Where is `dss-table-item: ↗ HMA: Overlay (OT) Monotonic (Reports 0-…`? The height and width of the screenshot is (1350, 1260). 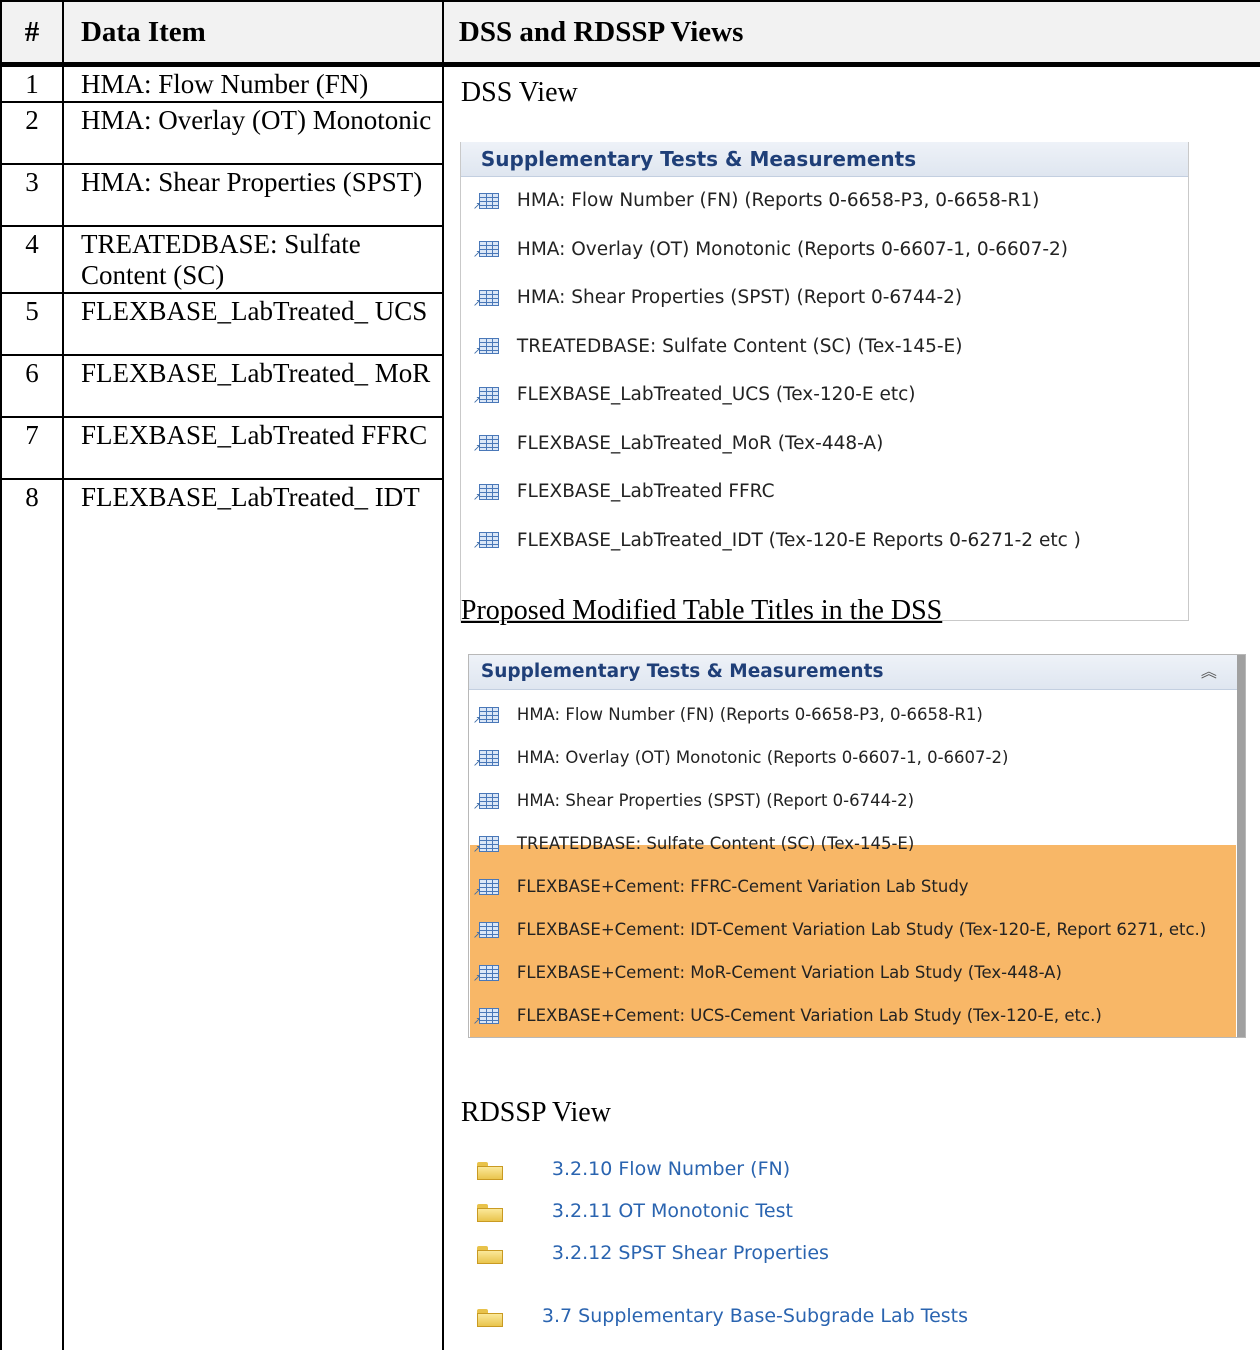 dss-table-item: ↗ HMA: Overlay (OT) Monotonic (Reports 0-… is located at coordinates (770, 249).